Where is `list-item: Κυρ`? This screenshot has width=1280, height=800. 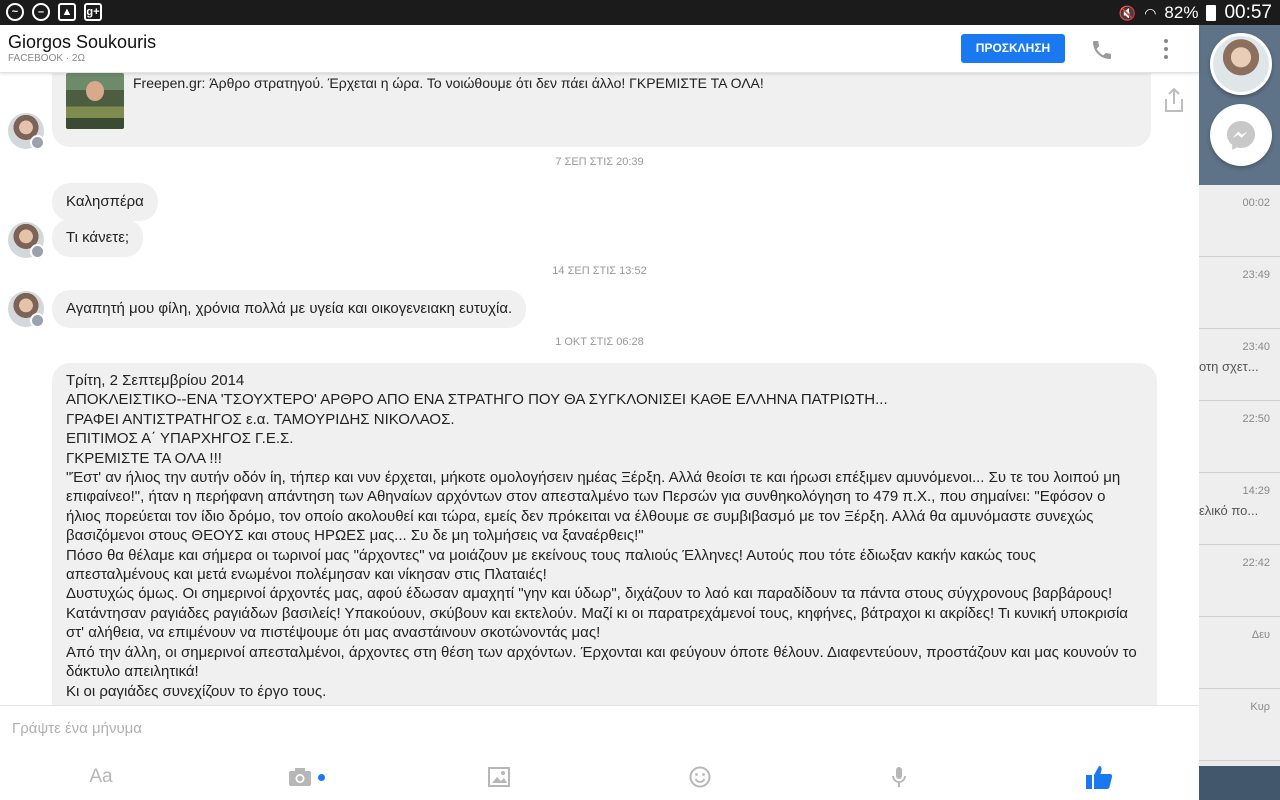 list-item: Κυρ is located at coordinates (1239, 725).